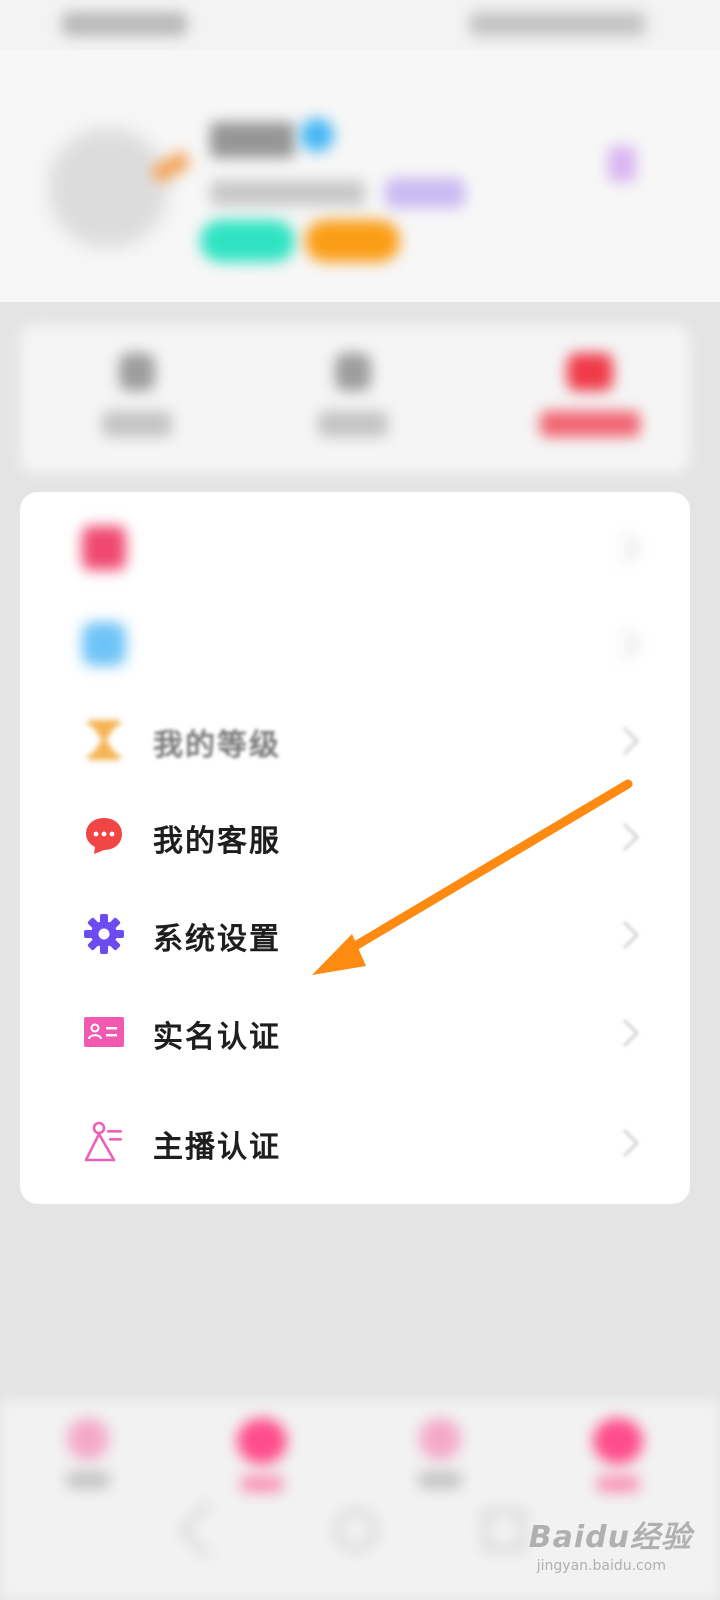  I want to click on menu-item-streamer: 主播认证, so click(355, 1144).